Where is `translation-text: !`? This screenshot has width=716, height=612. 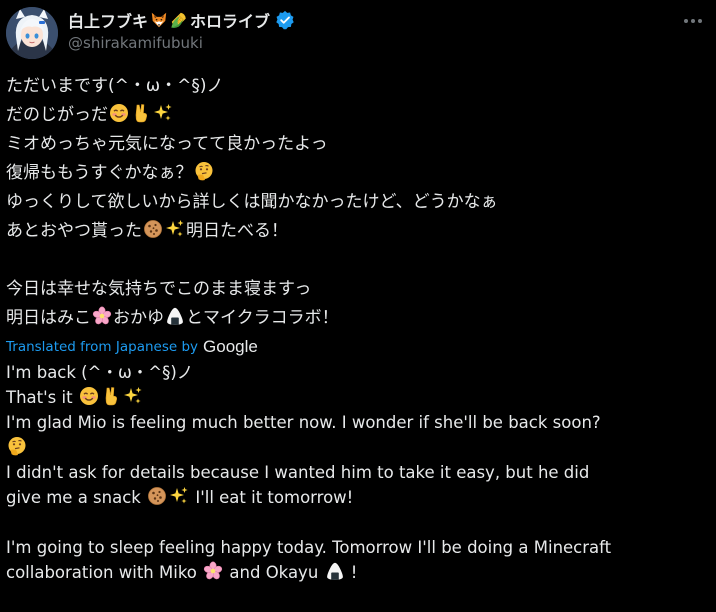 translation-text: ! is located at coordinates (354, 572).